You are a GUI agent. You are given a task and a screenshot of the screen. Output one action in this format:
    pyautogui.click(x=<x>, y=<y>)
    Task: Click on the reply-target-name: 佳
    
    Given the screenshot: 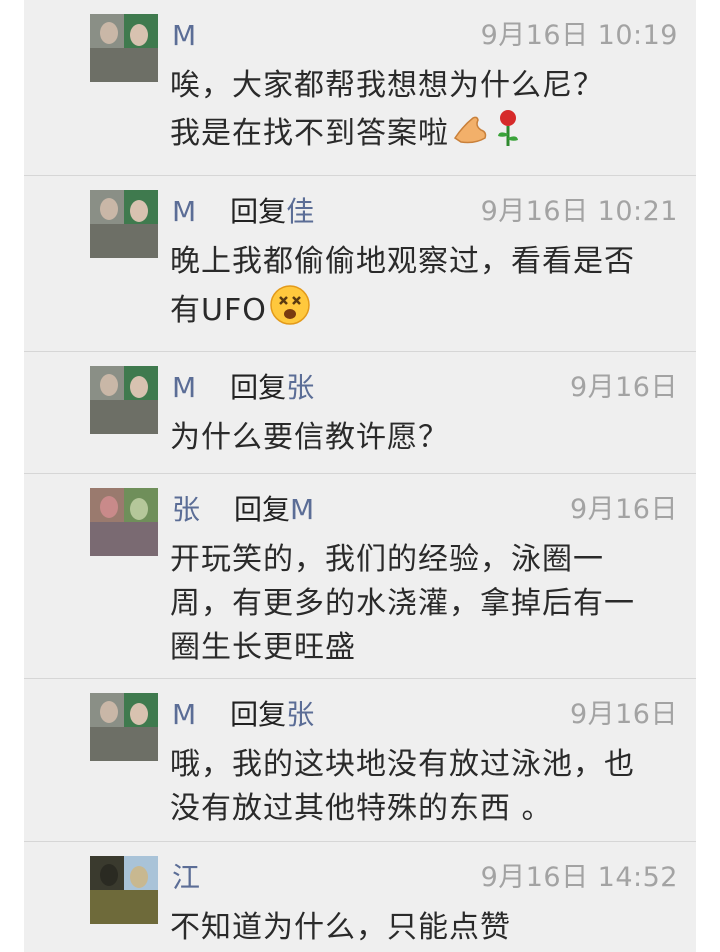 What is the action you would take?
    pyautogui.click(x=300, y=211)
    